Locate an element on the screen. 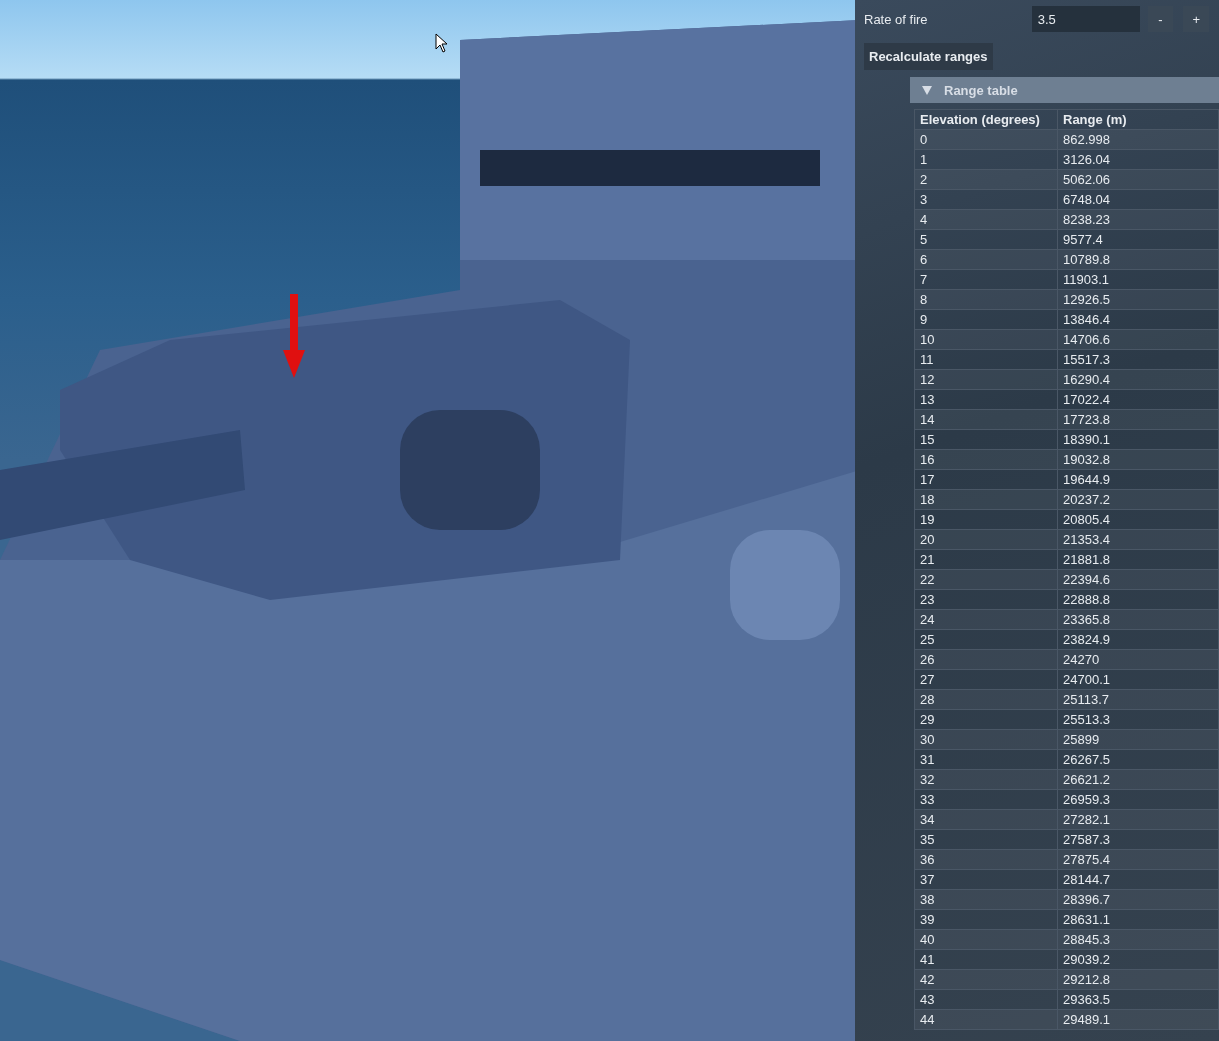  table-cell: 8238.23 is located at coordinates (1138, 219).